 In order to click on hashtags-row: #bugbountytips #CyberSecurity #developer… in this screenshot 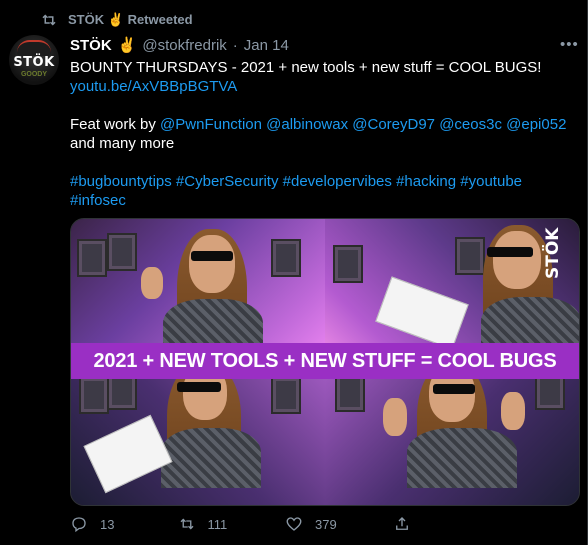, I will do `click(320, 181)`.